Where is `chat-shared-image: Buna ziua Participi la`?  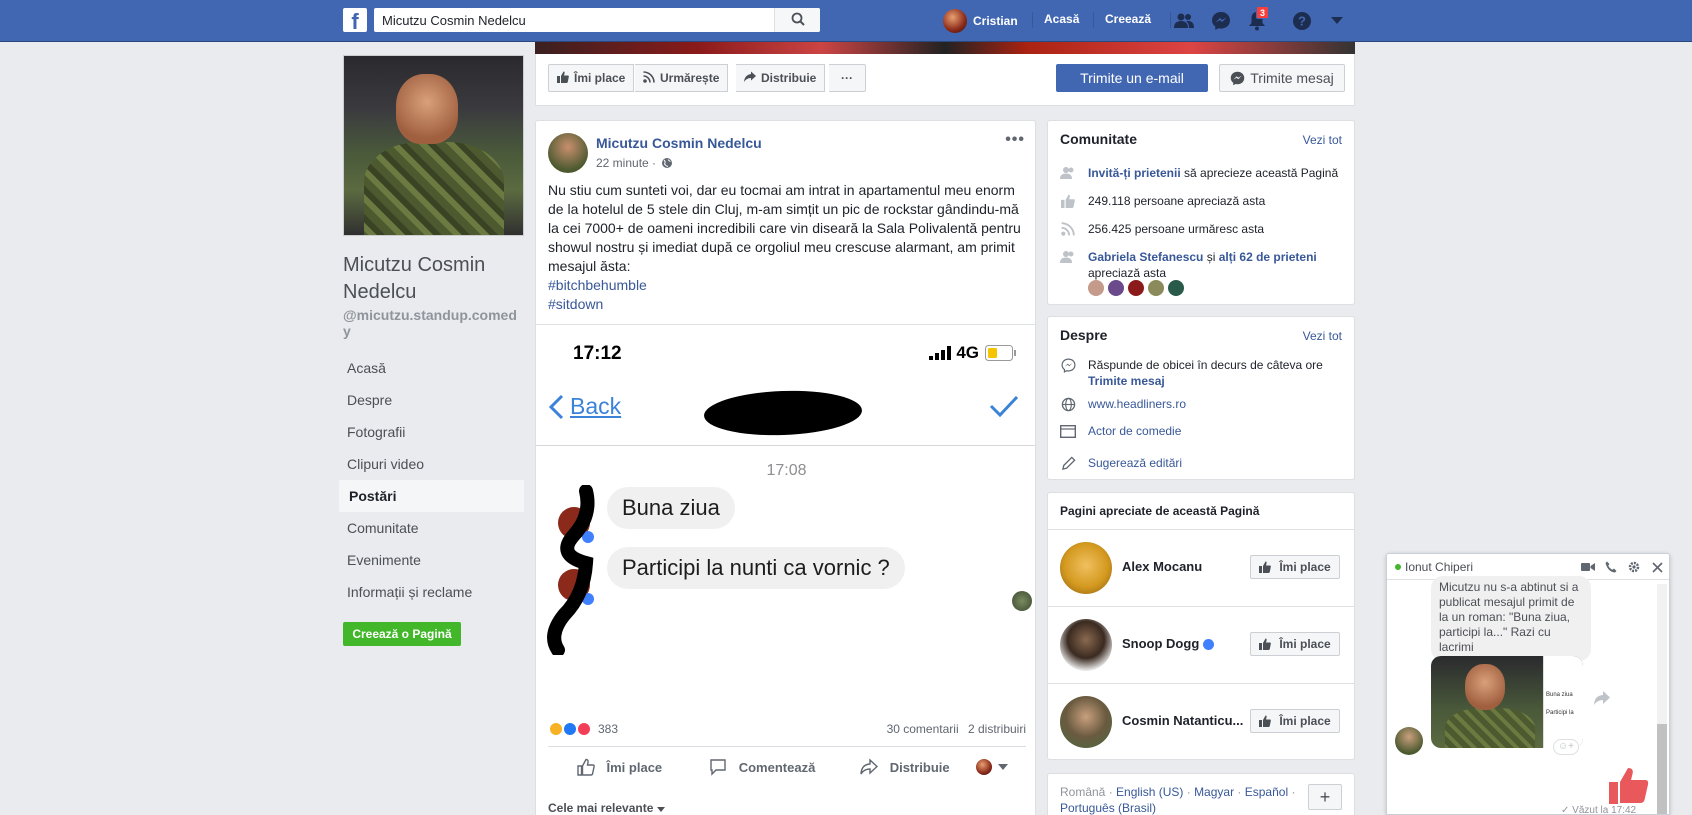
chat-shared-image: Buna ziua Participi la is located at coordinates (1507, 702).